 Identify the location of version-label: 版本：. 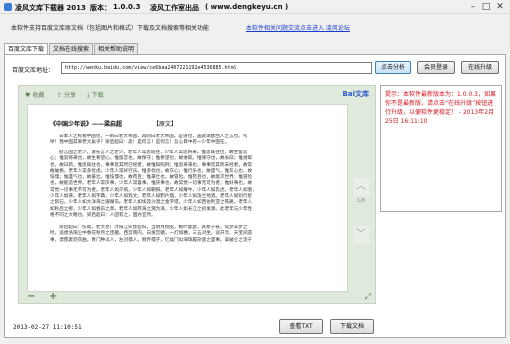
(100, 8).